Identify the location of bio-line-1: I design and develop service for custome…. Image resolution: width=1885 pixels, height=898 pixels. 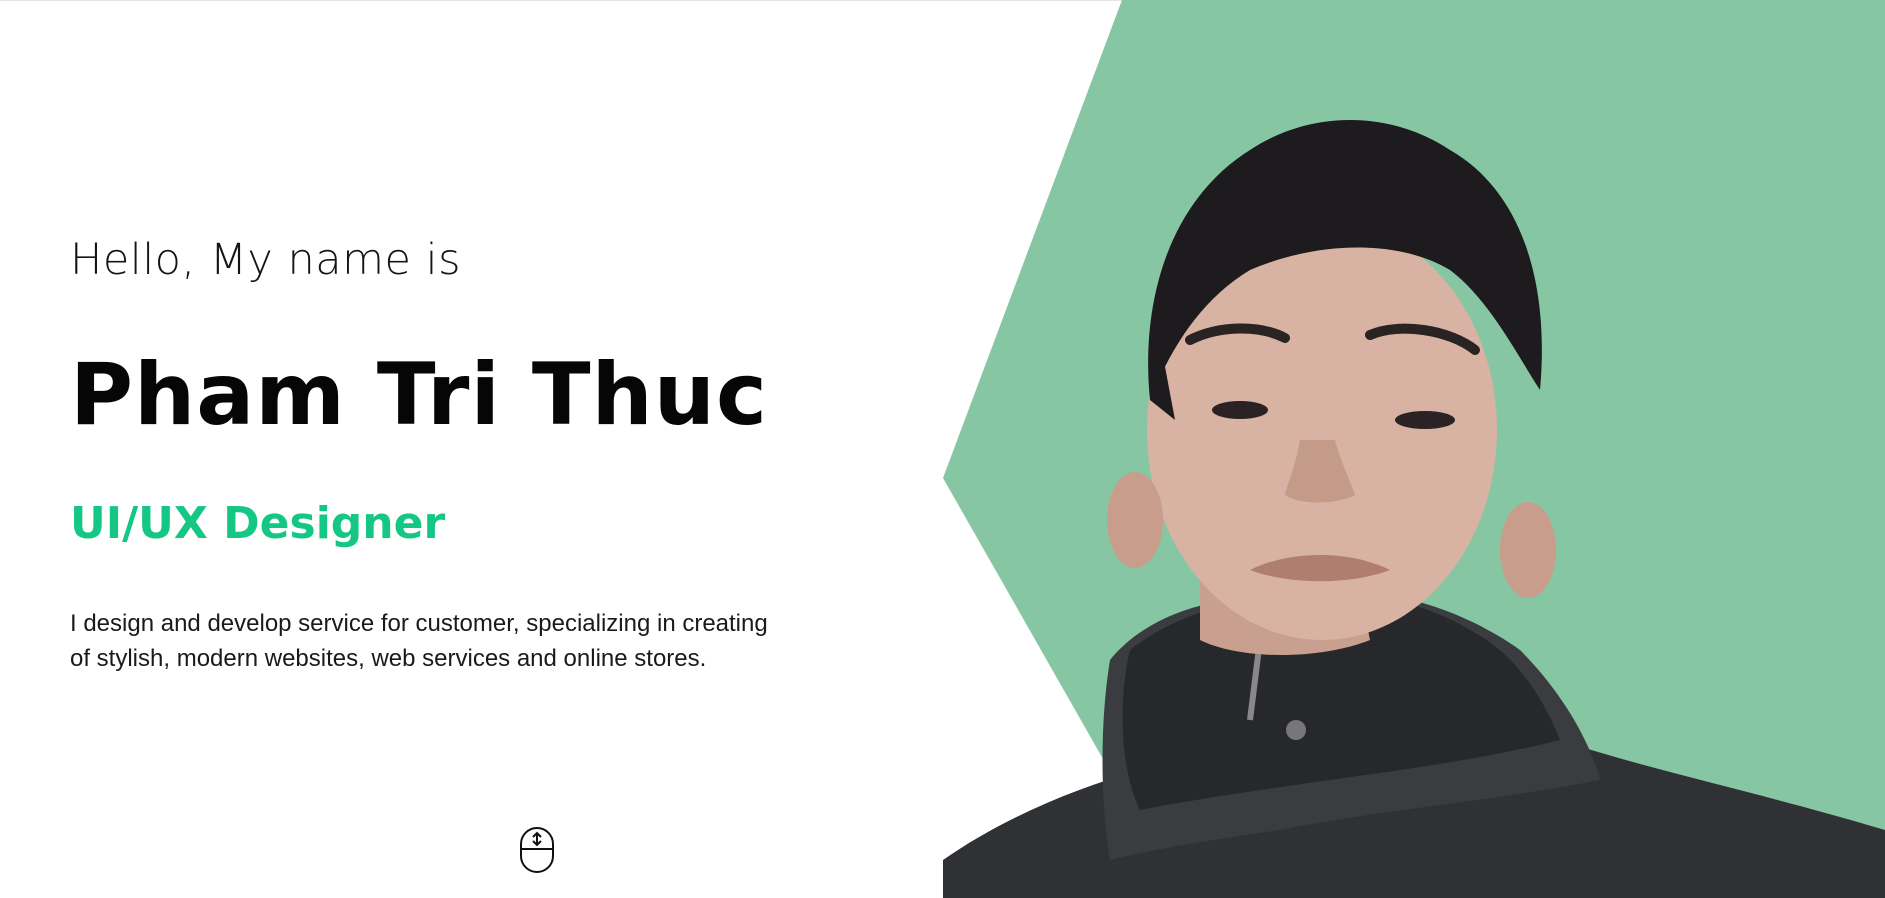
(419, 623).